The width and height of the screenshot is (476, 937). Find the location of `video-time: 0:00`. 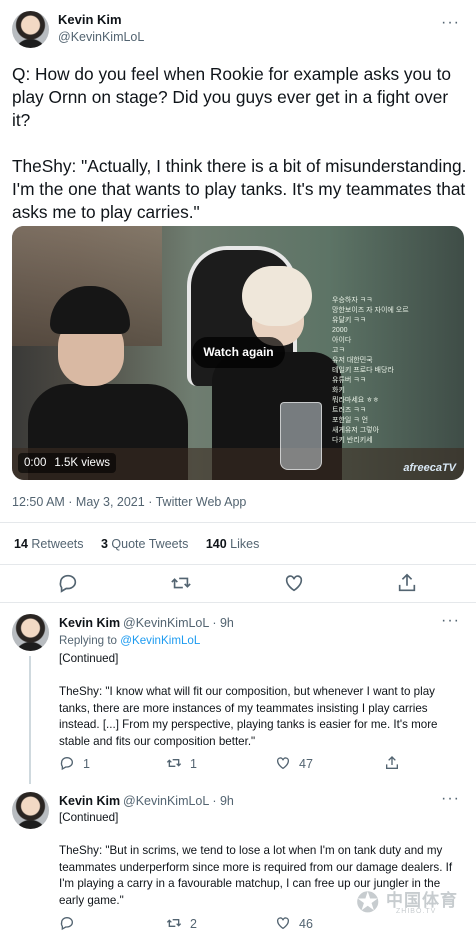

video-time: 0:00 is located at coordinates (35, 463).